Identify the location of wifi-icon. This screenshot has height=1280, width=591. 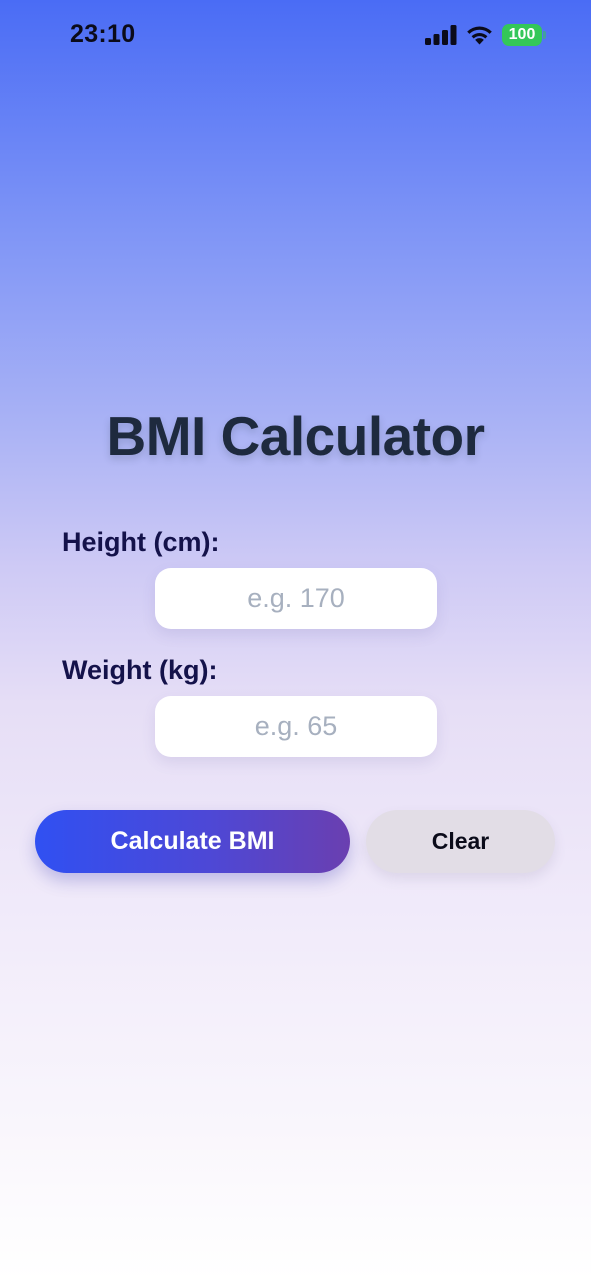
(479, 35).